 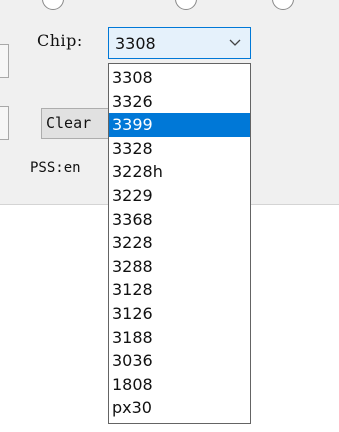 What do you see at coordinates (179, 314) in the screenshot?
I see `dropdown-option-3126: 3126` at bounding box center [179, 314].